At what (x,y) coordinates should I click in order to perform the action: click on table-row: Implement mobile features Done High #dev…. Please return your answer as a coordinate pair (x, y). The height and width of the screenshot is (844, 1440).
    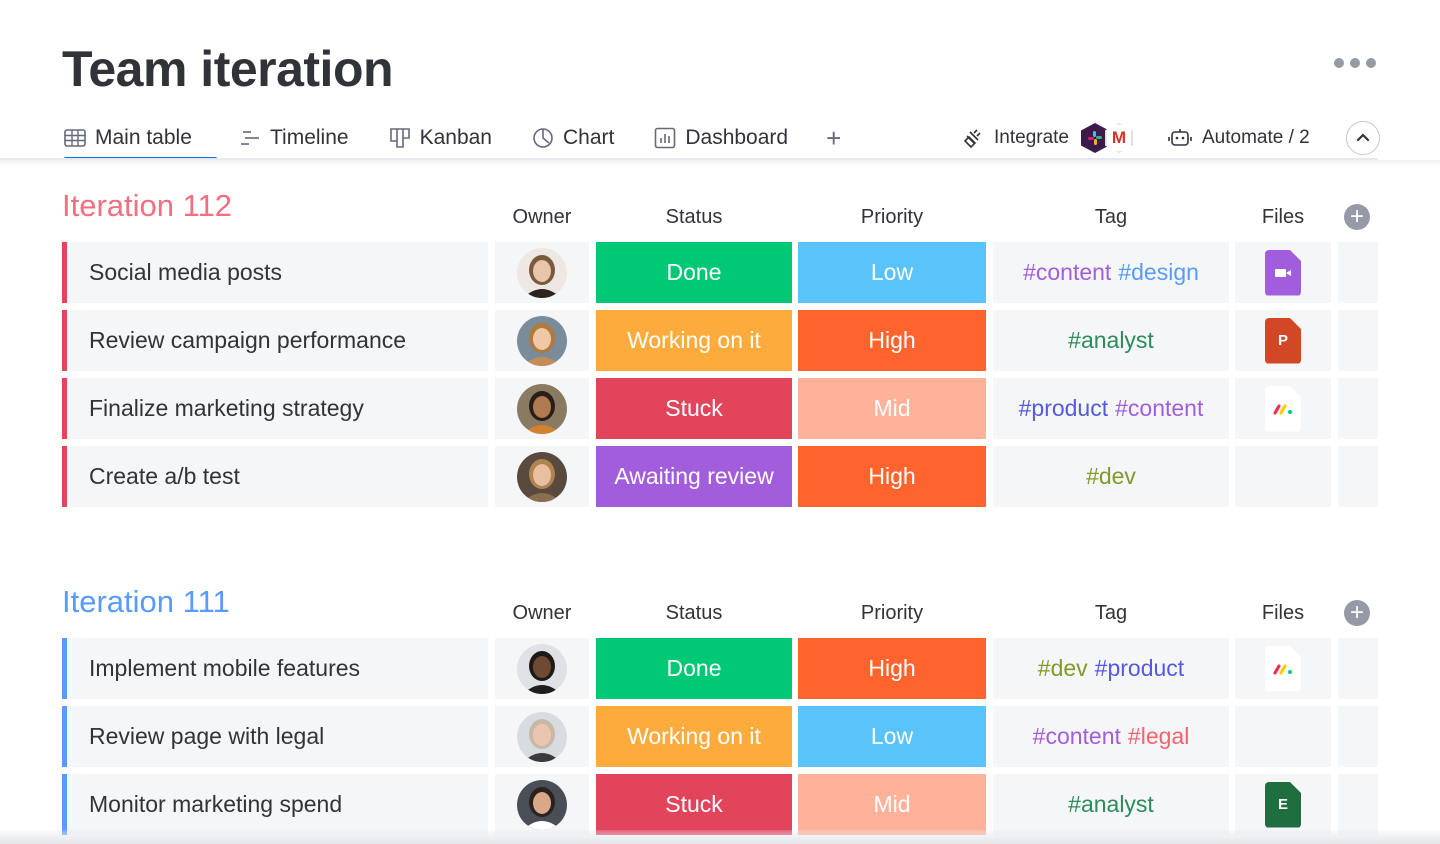
    Looking at the image, I should click on (720, 668).